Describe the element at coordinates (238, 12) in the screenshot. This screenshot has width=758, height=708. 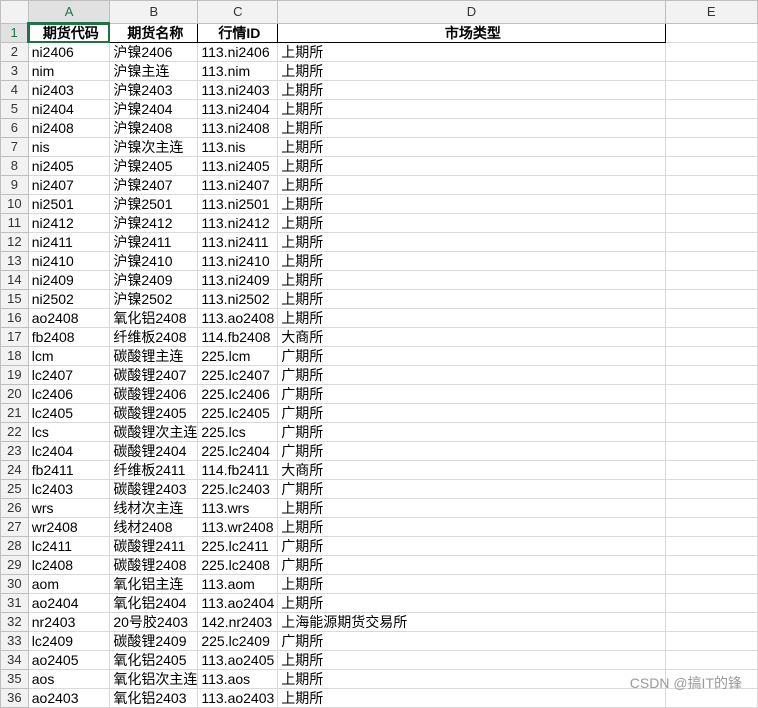
I see `column-header-C: C` at that location.